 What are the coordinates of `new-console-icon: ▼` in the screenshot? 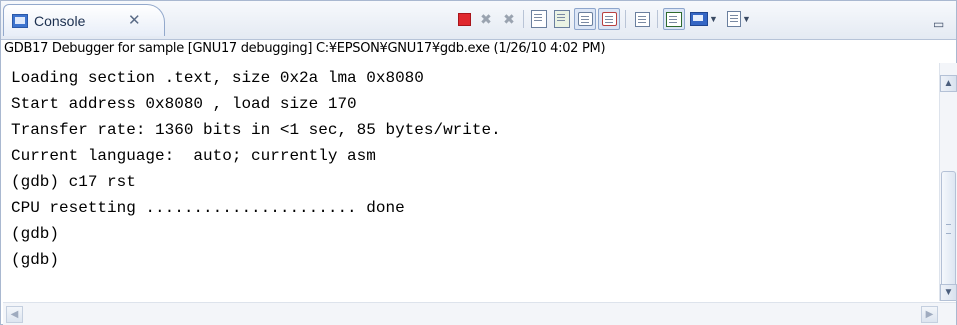 It's located at (739, 19).